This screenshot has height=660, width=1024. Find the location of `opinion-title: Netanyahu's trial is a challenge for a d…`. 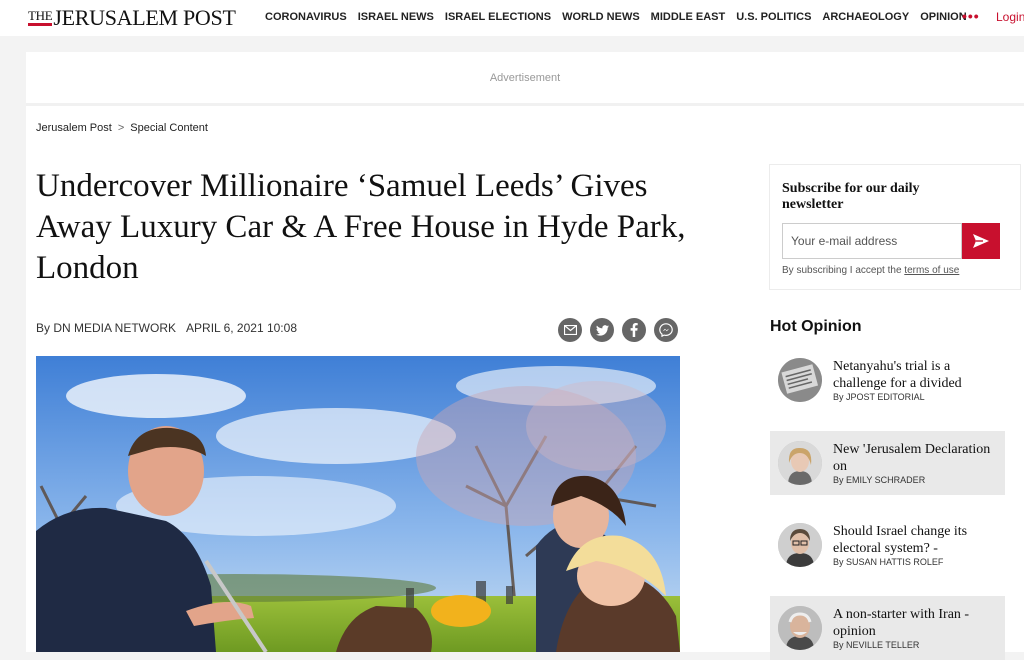

opinion-title: Netanyahu's trial is a challenge for a d… is located at coordinates (915, 375).